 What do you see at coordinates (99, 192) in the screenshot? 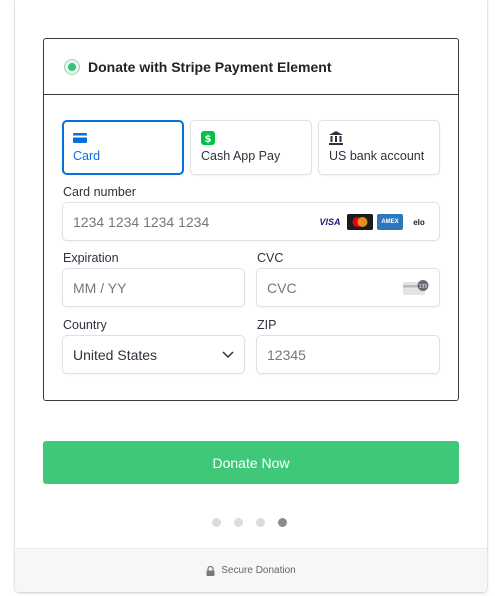
I see `card-number-label: Card number` at bounding box center [99, 192].